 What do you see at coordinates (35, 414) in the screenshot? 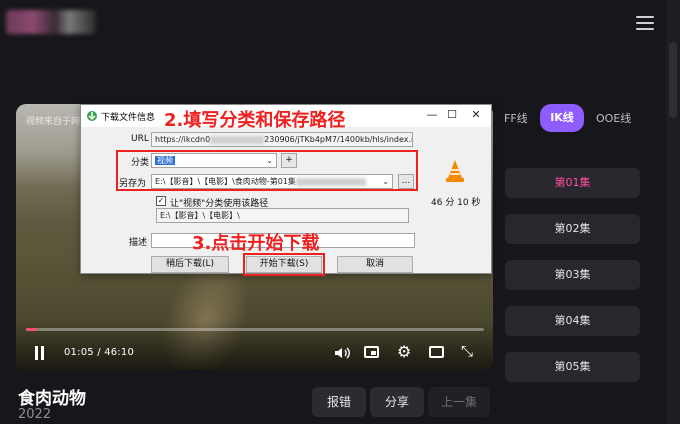
I see `video-year: 2022` at bounding box center [35, 414].